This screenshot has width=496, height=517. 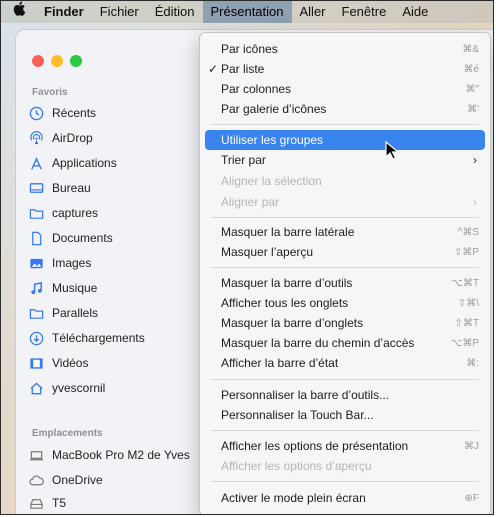 I want to click on sidebar-item-t5: T5, so click(x=47, y=503).